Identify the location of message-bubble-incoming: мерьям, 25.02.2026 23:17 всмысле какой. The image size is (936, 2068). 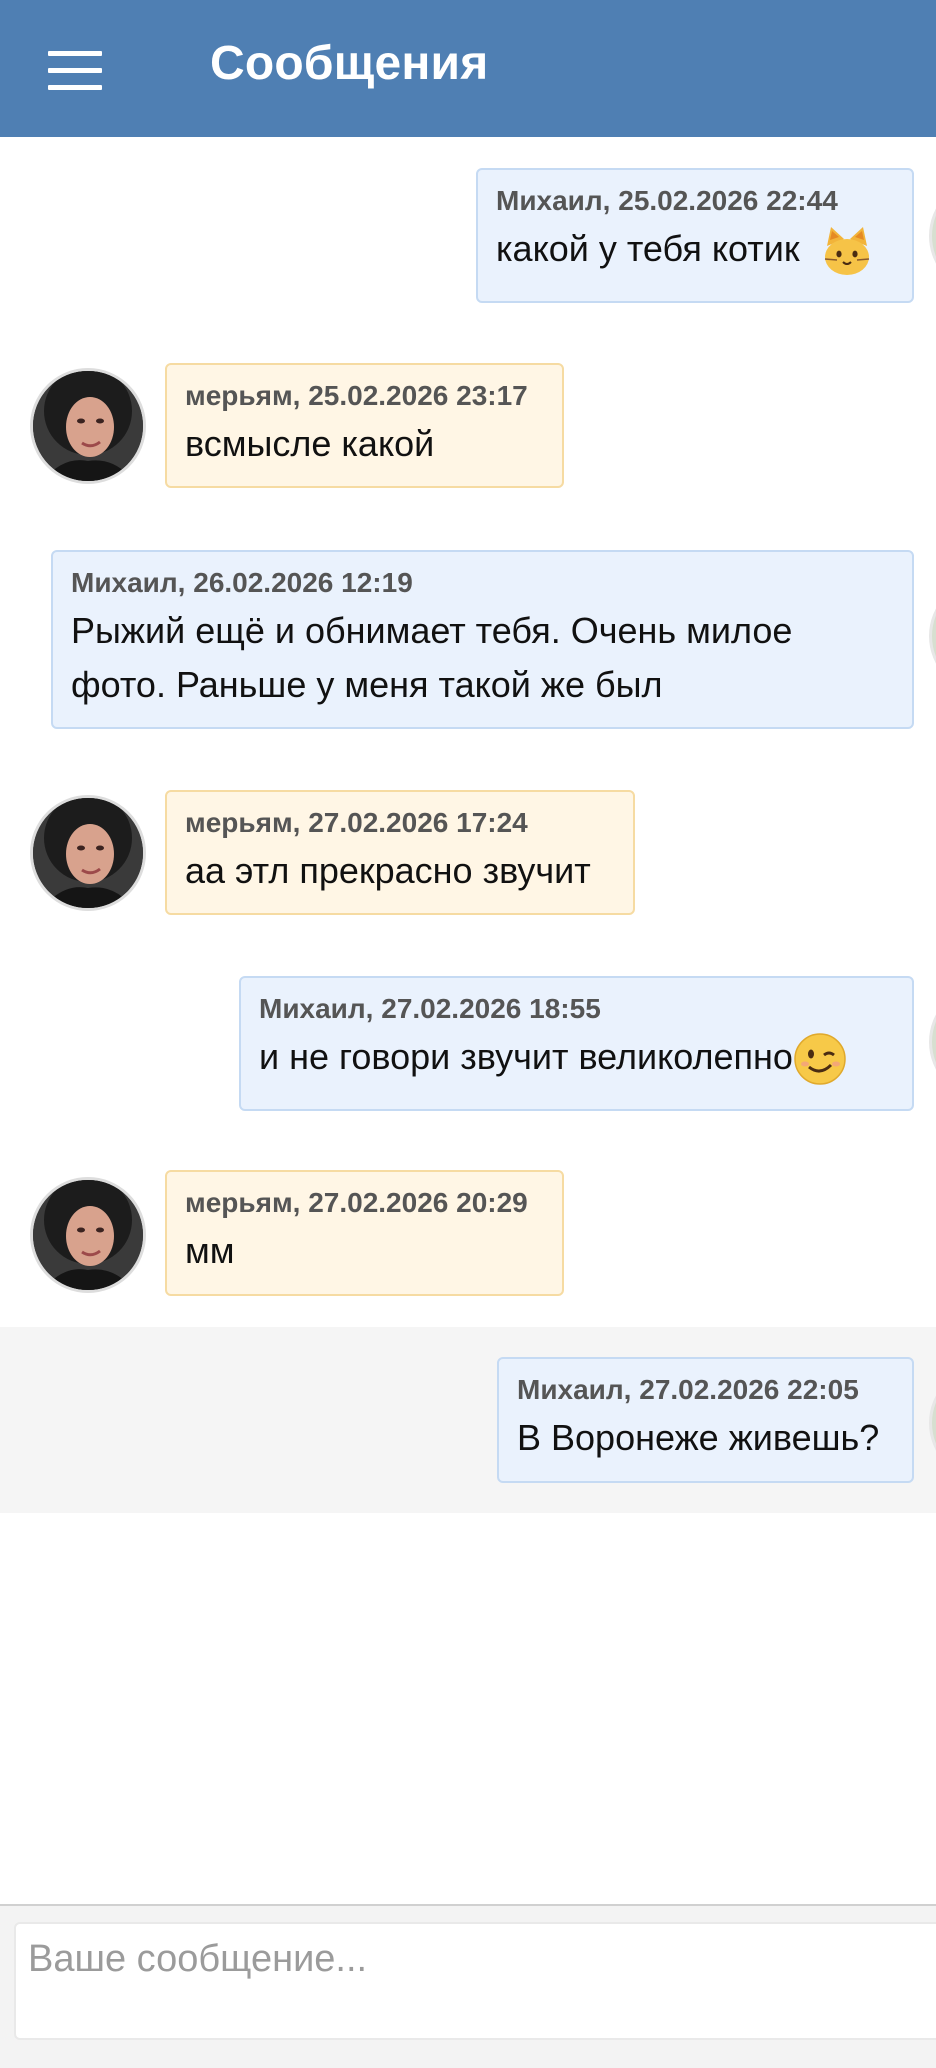
(364, 425).